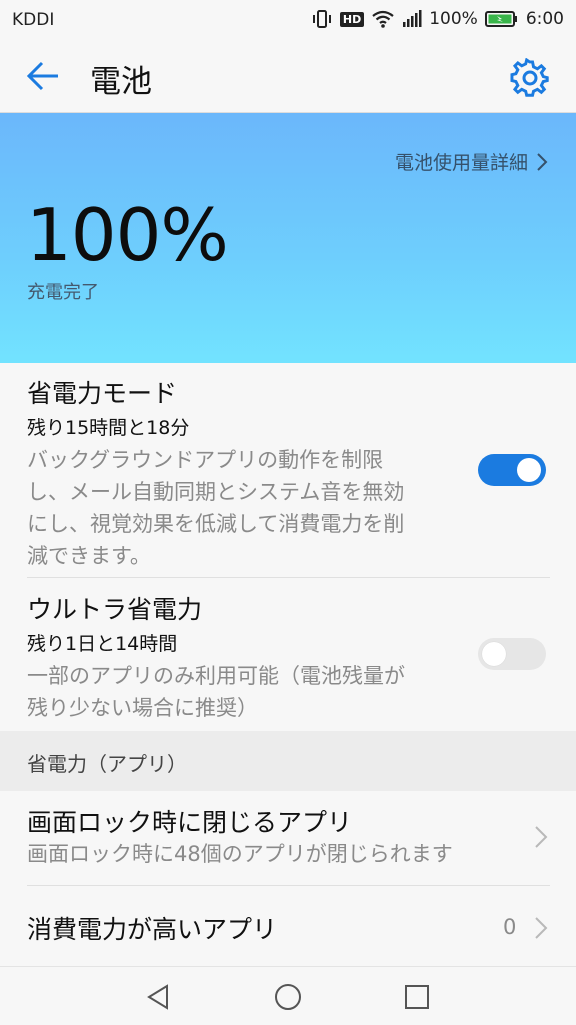  Describe the element at coordinates (321, 19) in the screenshot. I see `vibrate-icon` at that location.